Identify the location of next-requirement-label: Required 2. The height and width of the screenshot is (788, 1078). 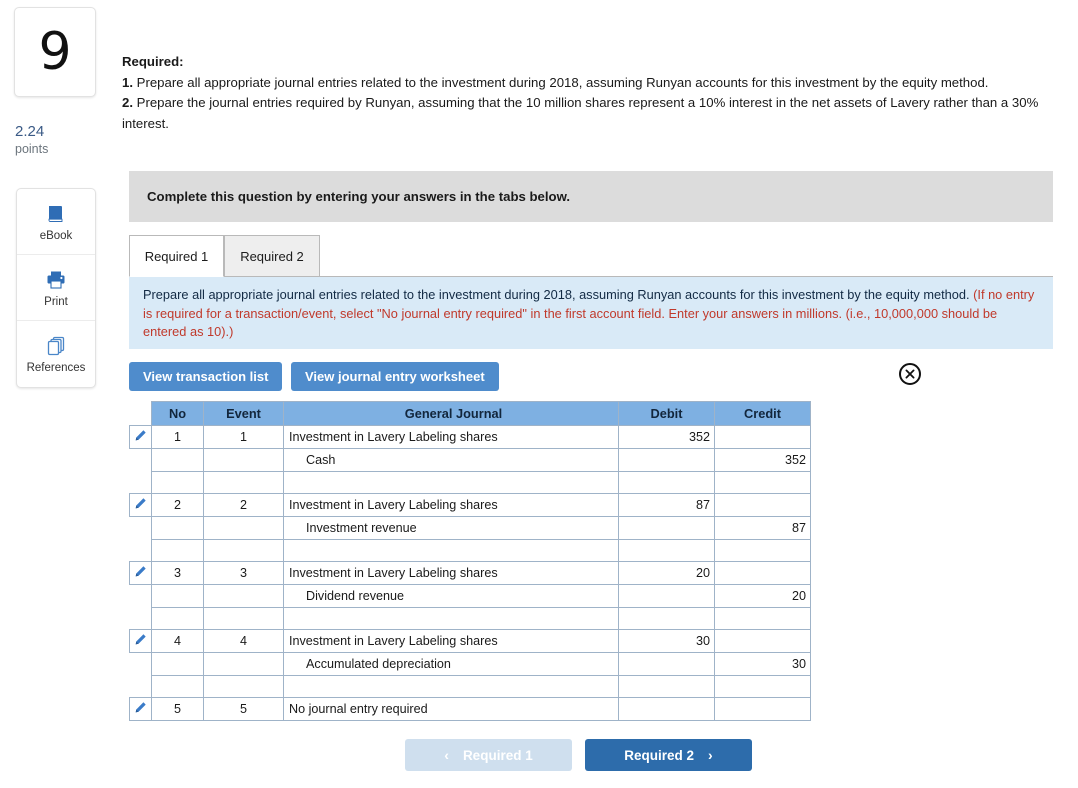
(659, 755).